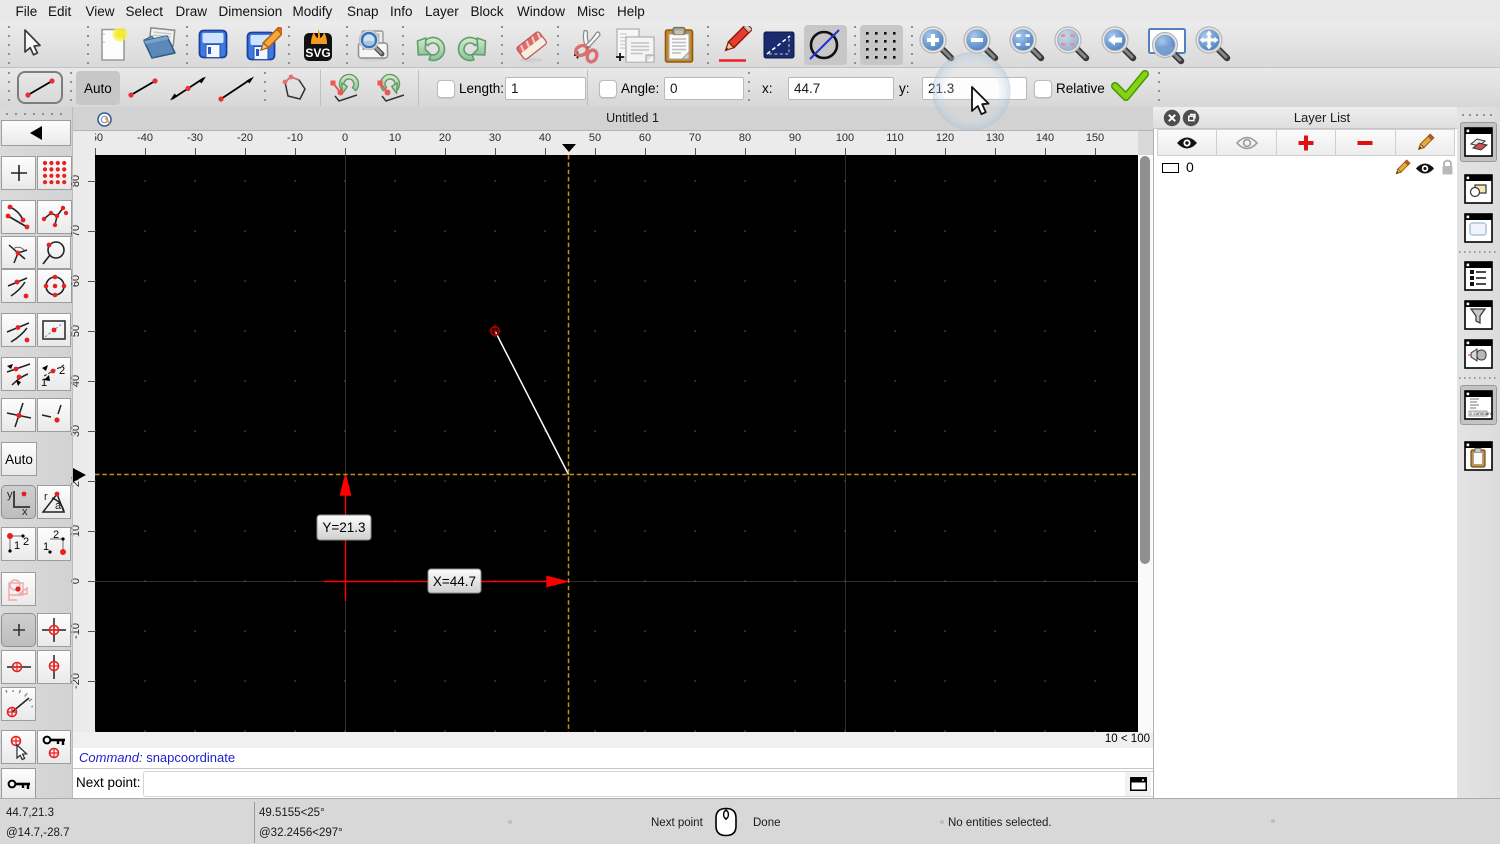 Image resolution: width=1500 pixels, height=844 pixels. What do you see at coordinates (317, 53) in the screenshot?
I see `svg-text: SVG` at bounding box center [317, 53].